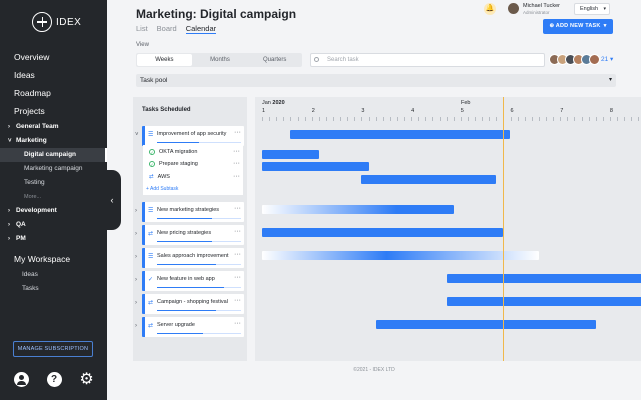 The width and height of the screenshot is (641, 400). Describe the element at coordinates (176, 325) in the screenshot. I see `task-name: Server upgrade` at that location.